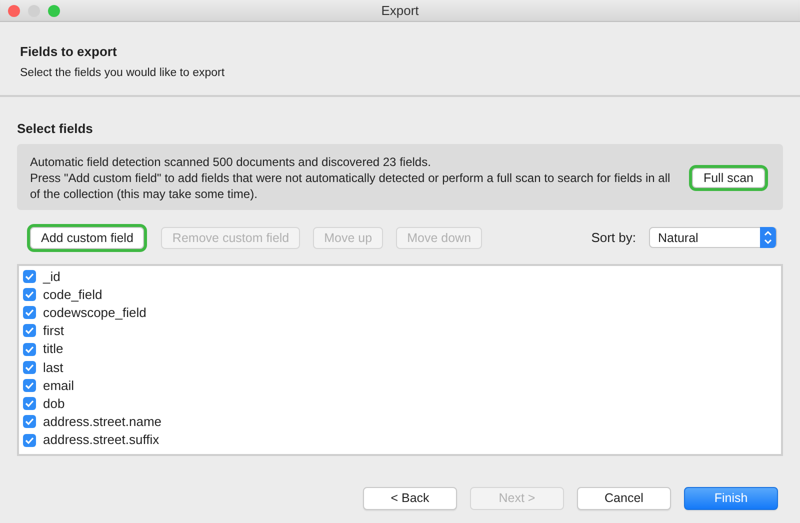 The height and width of the screenshot is (523, 800). Describe the element at coordinates (51, 277) in the screenshot. I see `field-name: _id` at that location.